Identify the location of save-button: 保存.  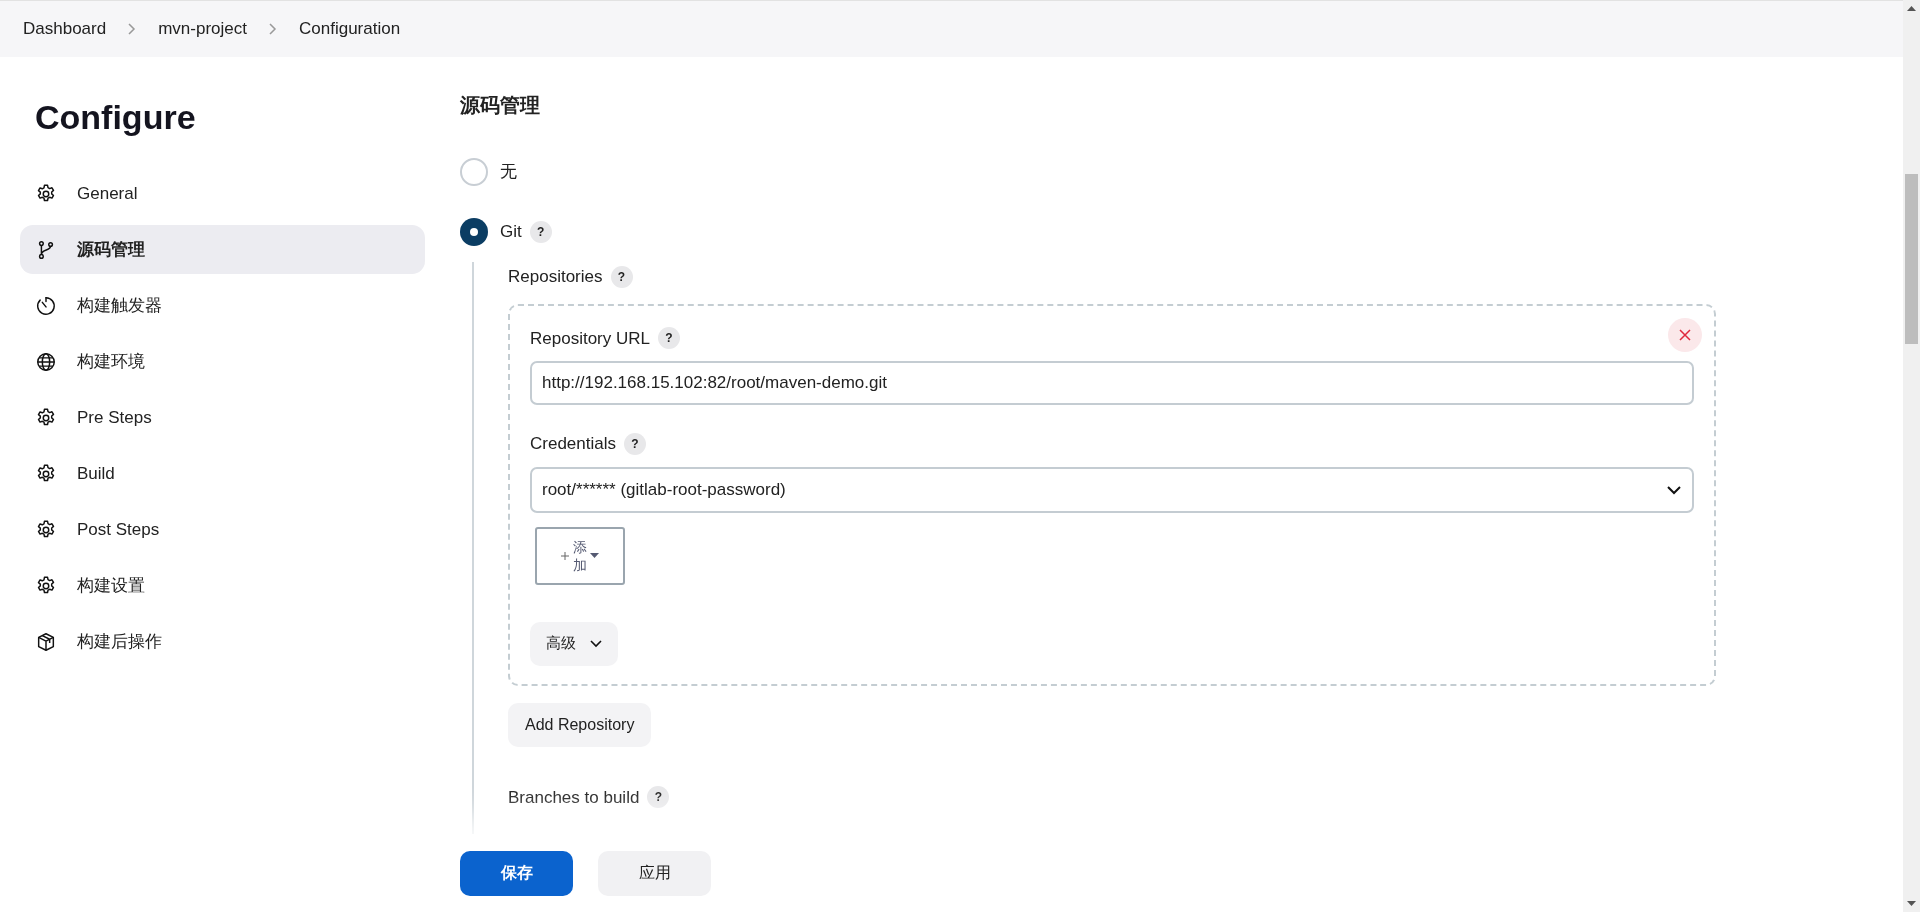
(516, 873).